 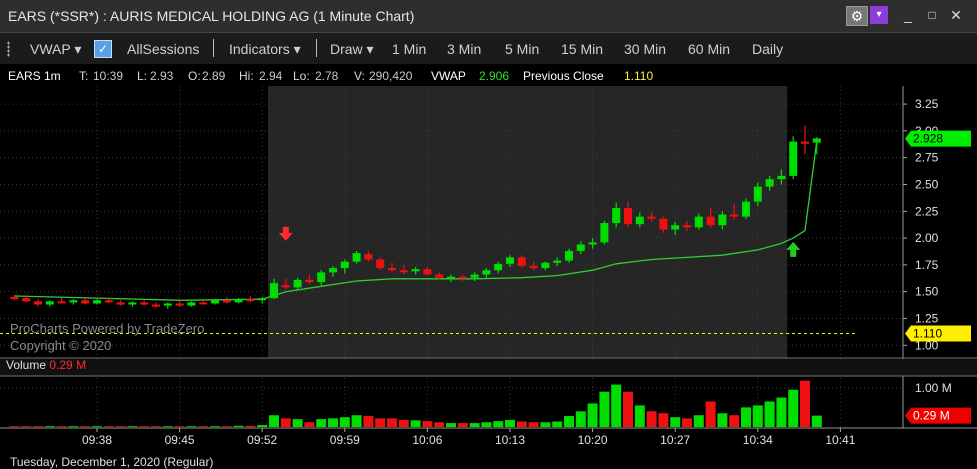 What do you see at coordinates (162, 76) in the screenshot?
I see `last-value: 2.93` at bounding box center [162, 76].